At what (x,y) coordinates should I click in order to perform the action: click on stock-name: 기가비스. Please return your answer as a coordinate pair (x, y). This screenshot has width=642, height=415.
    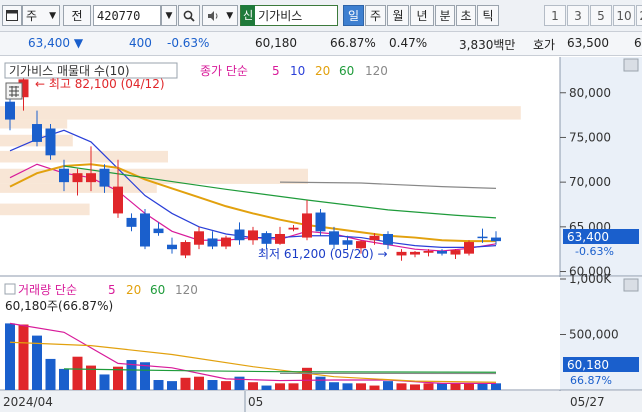
    Looking at the image, I should click on (280, 15).